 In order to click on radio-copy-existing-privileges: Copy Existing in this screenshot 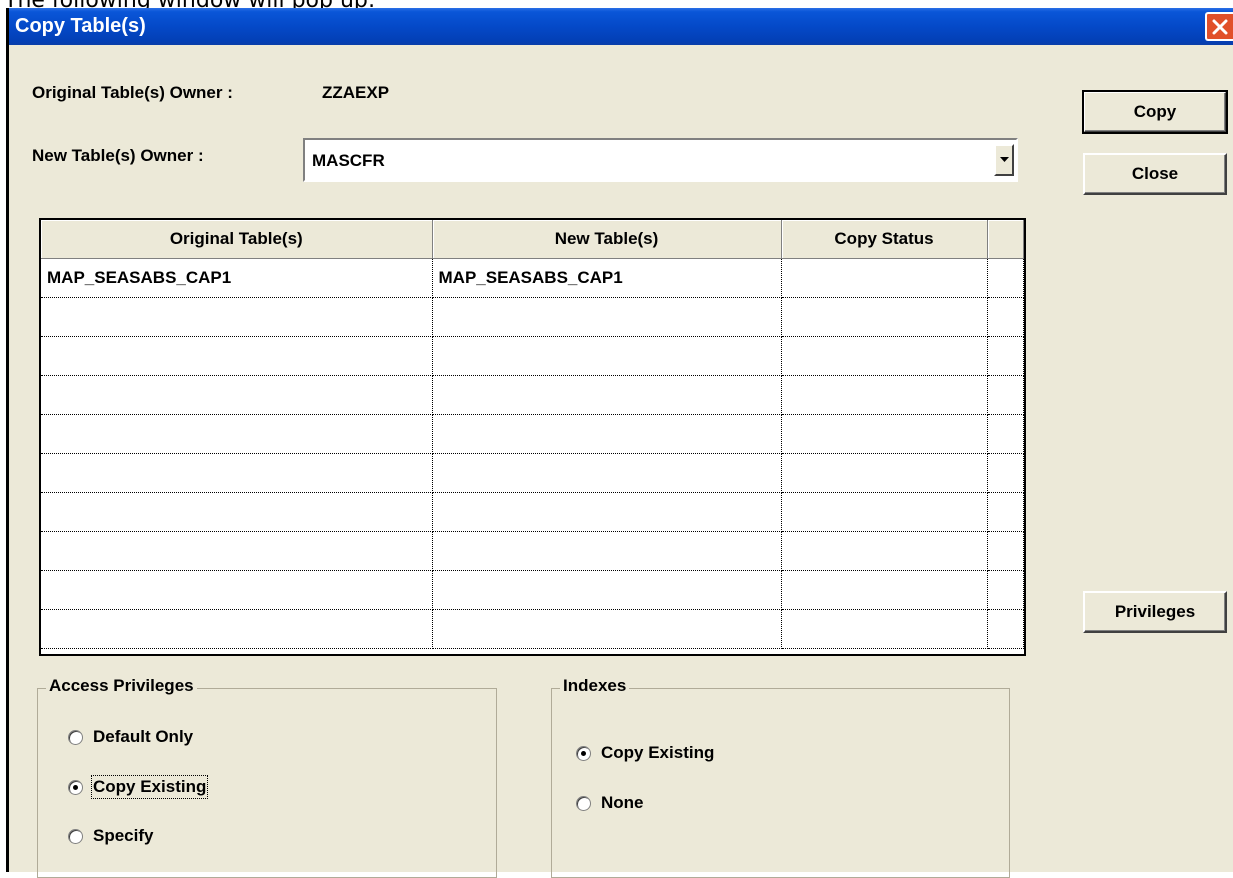, I will do `click(138, 787)`.